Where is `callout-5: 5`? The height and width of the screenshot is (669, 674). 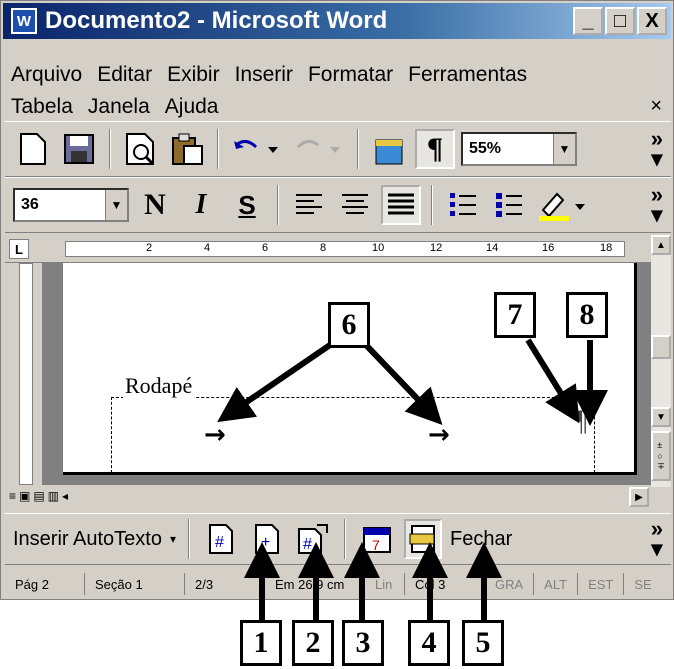 callout-5: 5 is located at coordinates (483, 643).